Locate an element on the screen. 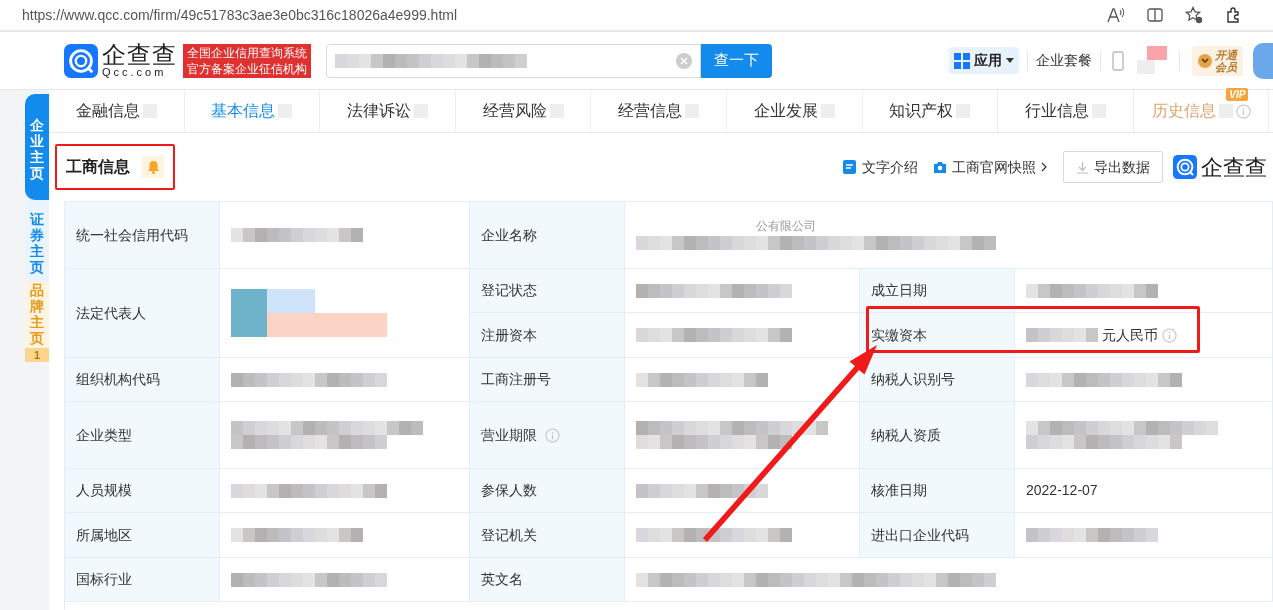  bell-icon is located at coordinates (153, 167).